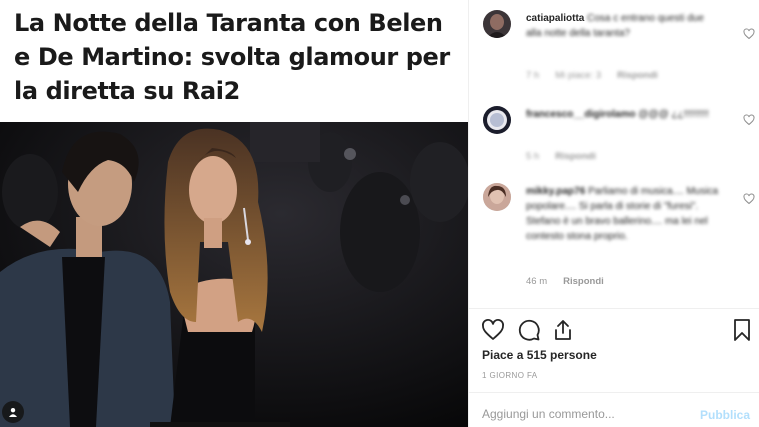  I want to click on comment-likes: Mi piace: 3, so click(578, 75).